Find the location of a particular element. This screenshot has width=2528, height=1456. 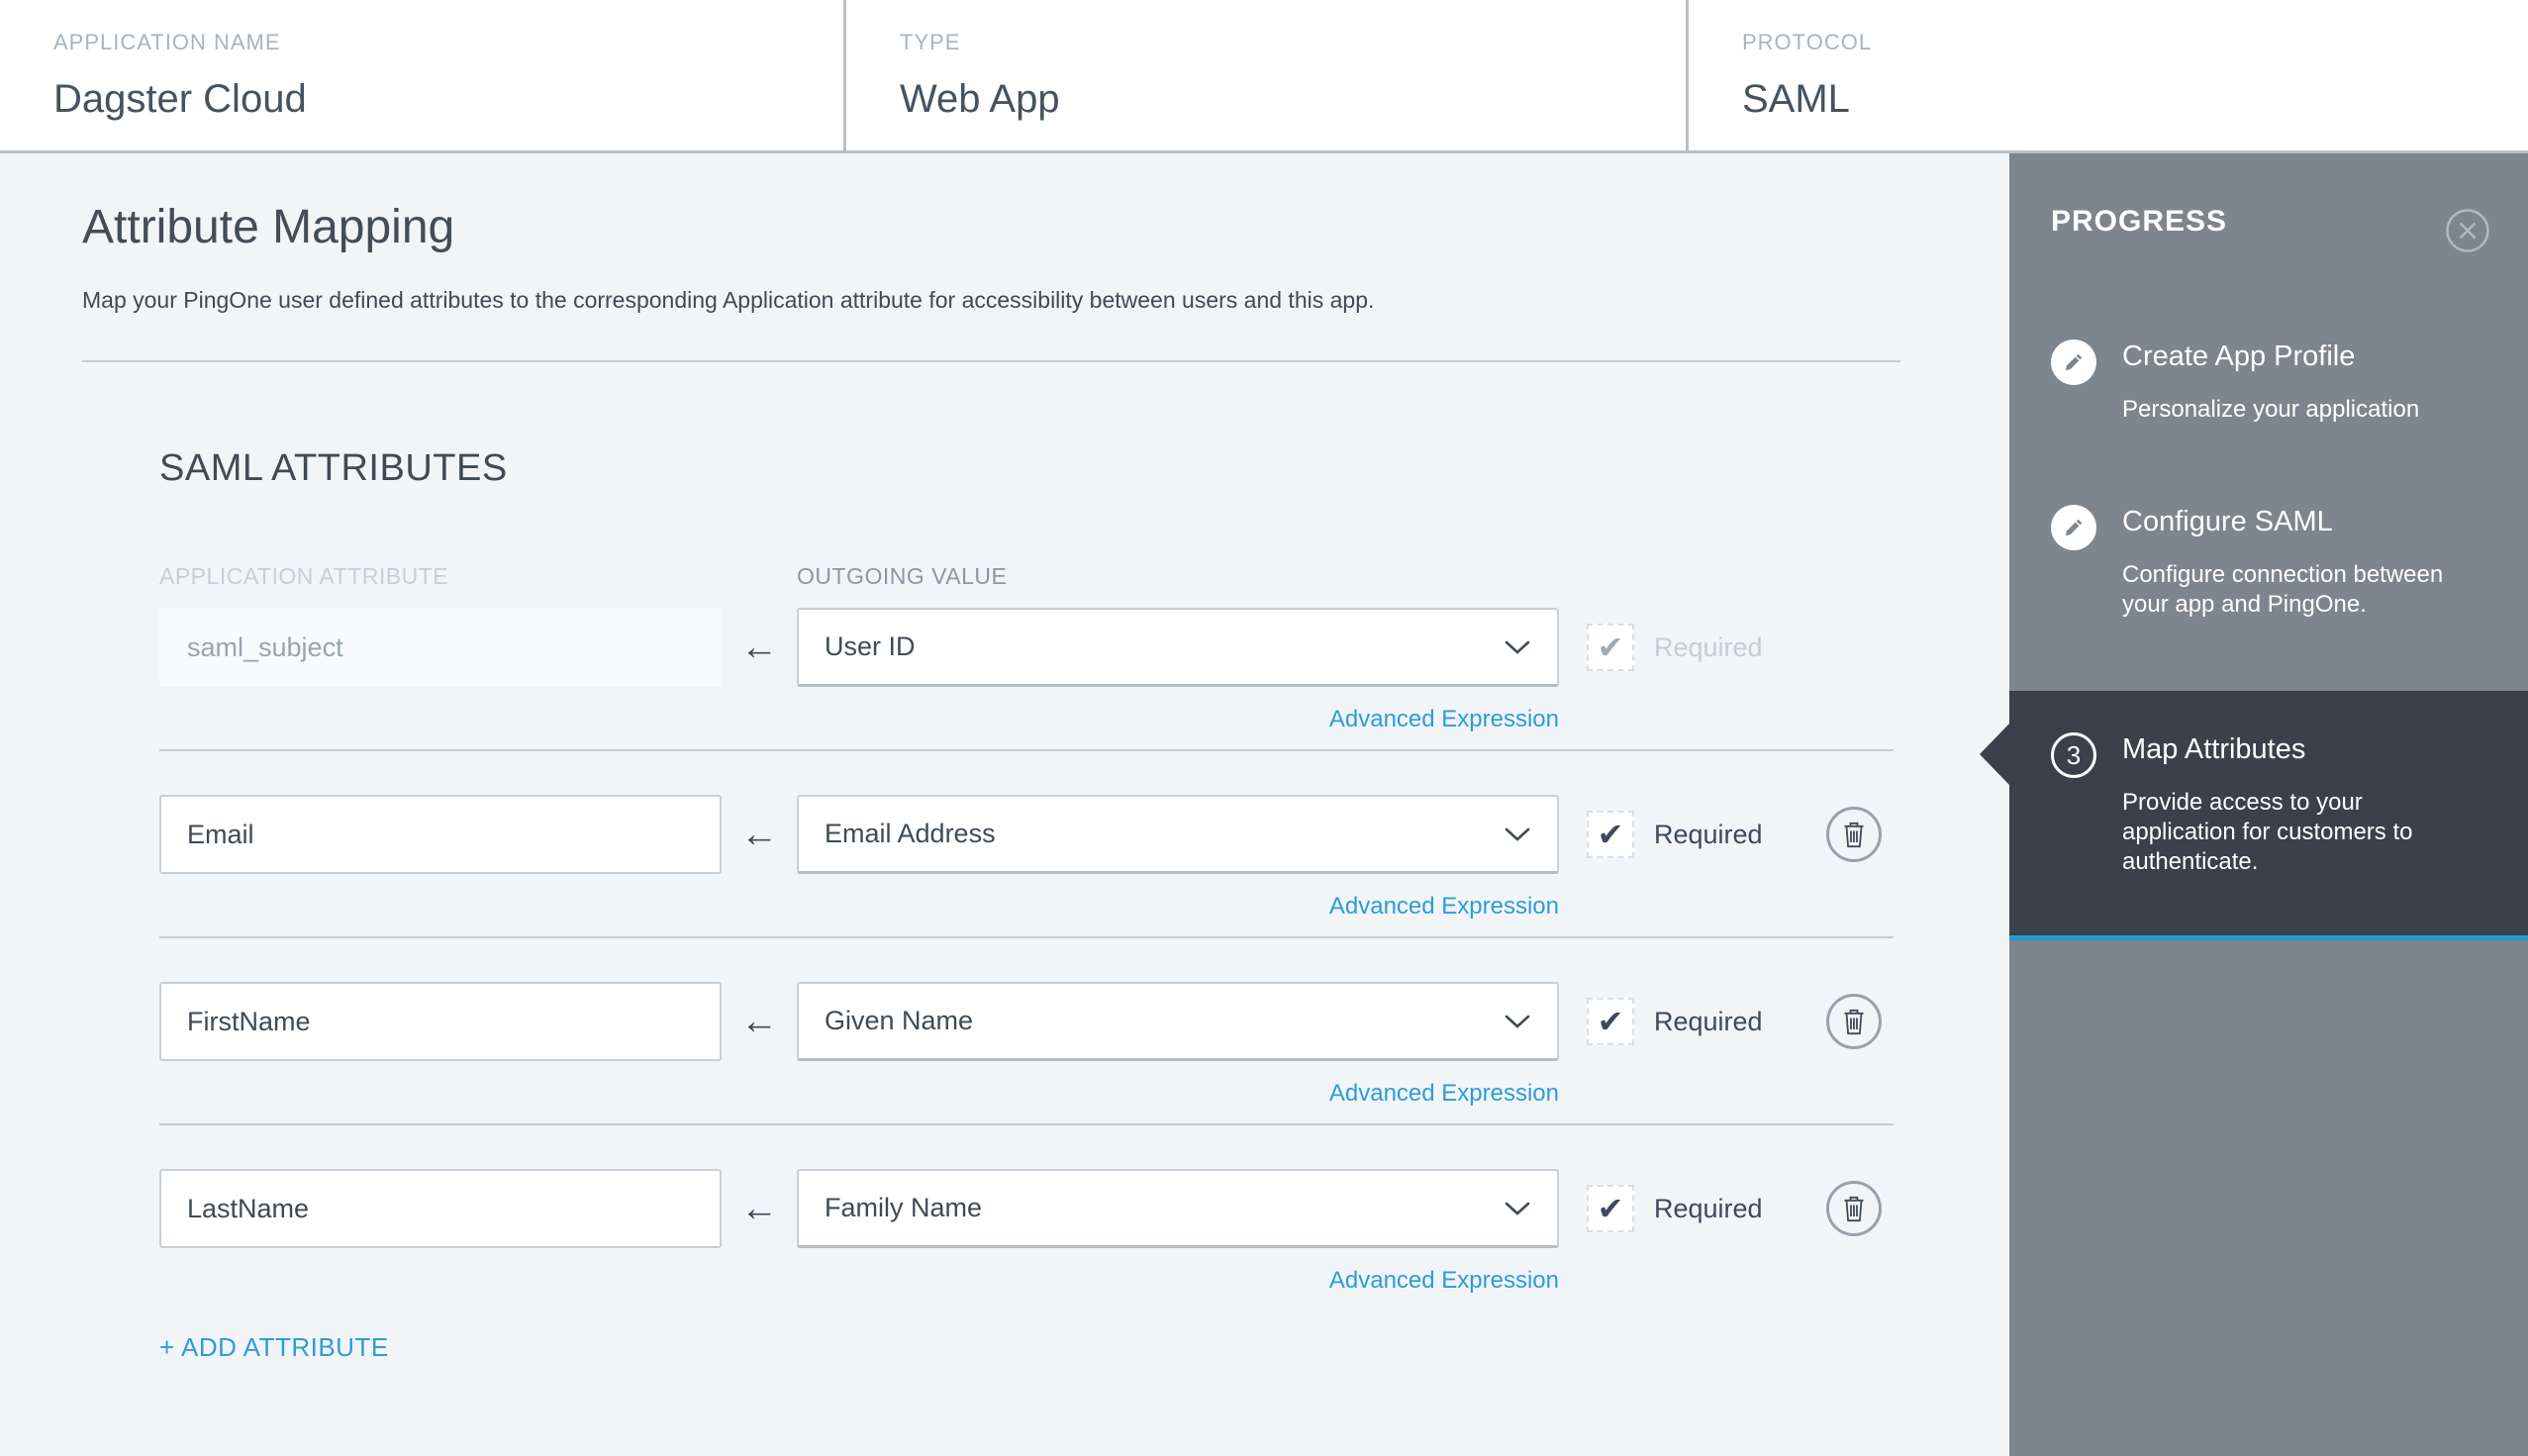

type-value: Web App is located at coordinates (980, 99).